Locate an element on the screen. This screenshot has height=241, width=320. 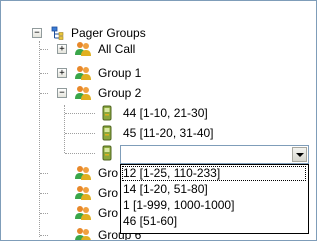
tree-node-label: 44 [1-10, 21-30] is located at coordinates (165, 113).